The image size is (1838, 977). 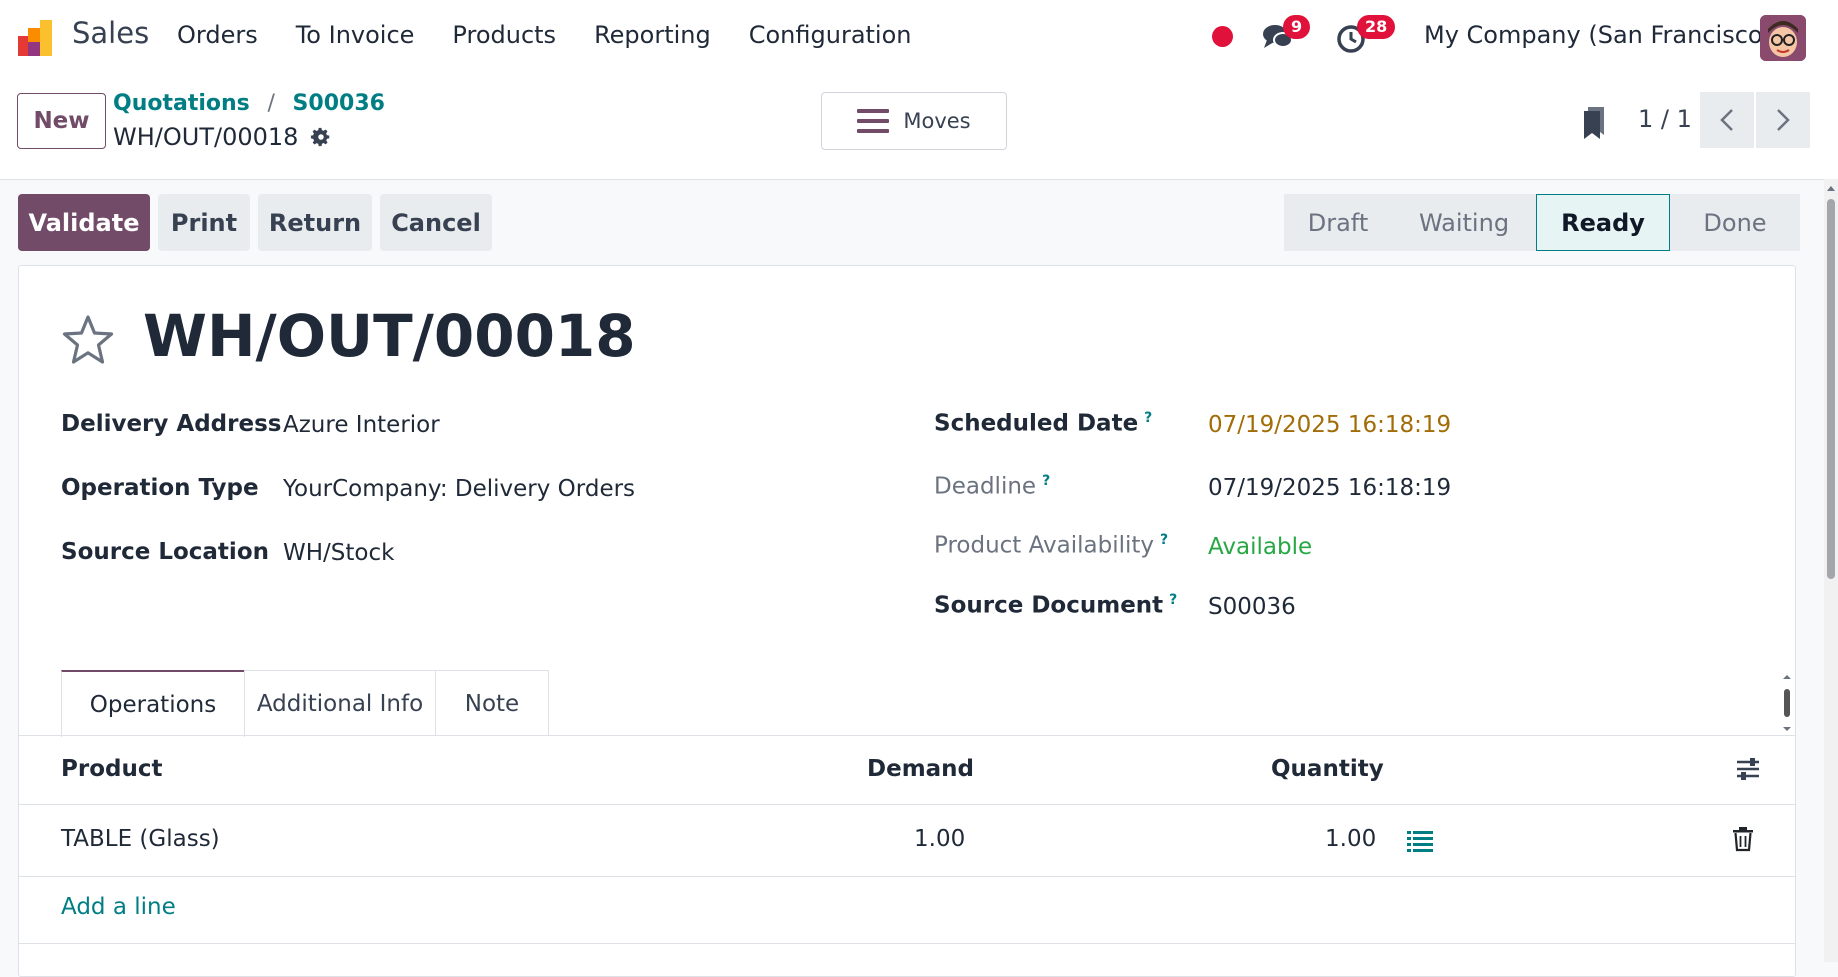 I want to click on menu-to-invoice: To Invoice, so click(x=355, y=35).